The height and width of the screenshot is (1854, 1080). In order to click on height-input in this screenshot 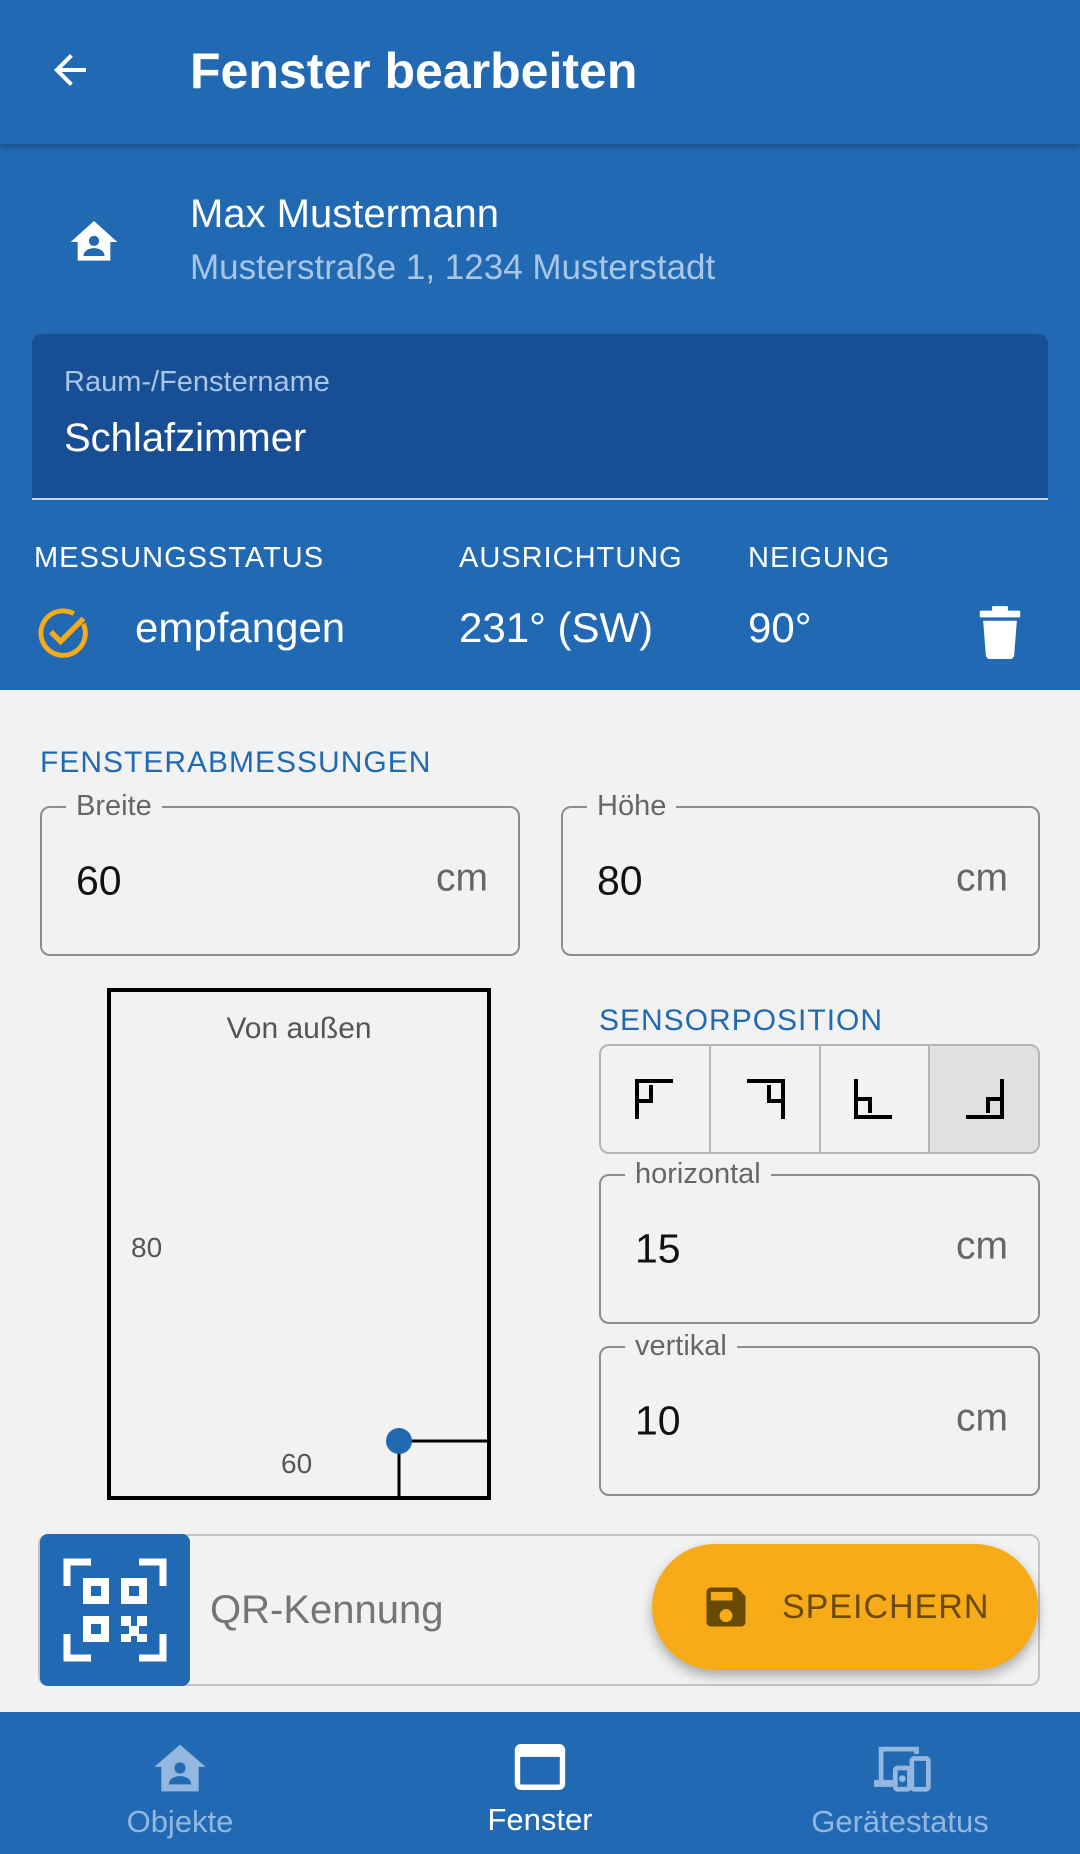, I will do `click(697, 881)`.